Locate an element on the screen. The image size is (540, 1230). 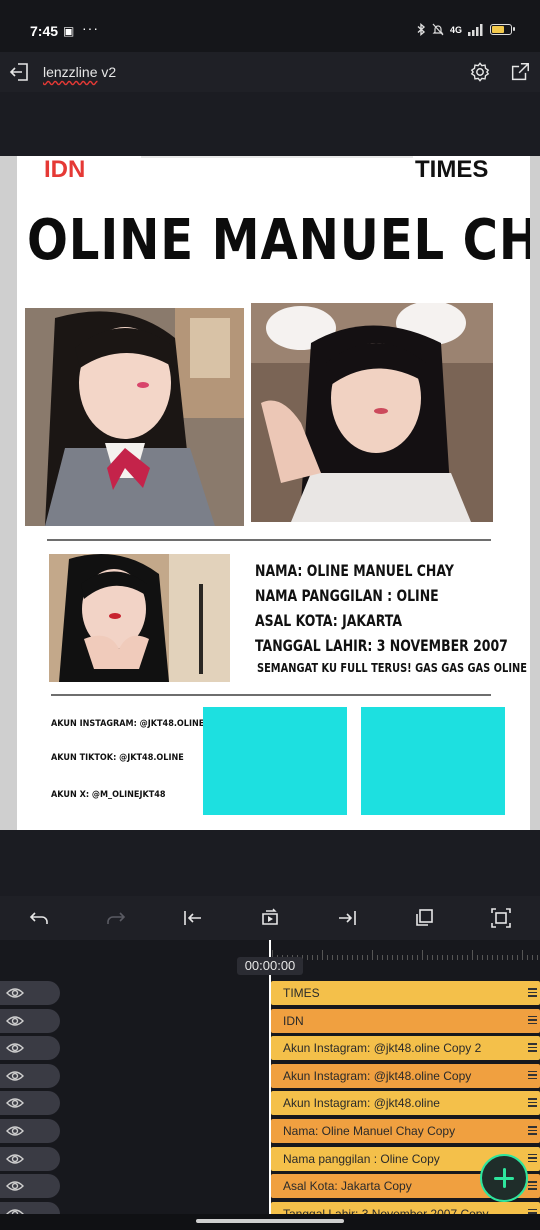
jump-to-end-button is located at coordinates (347, 918).